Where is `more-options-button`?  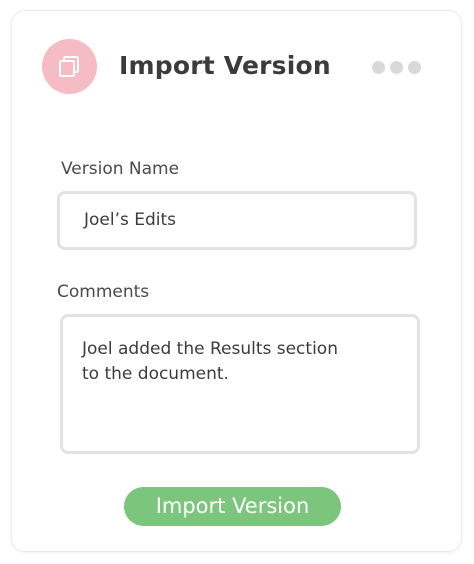 more-options-button is located at coordinates (402, 67).